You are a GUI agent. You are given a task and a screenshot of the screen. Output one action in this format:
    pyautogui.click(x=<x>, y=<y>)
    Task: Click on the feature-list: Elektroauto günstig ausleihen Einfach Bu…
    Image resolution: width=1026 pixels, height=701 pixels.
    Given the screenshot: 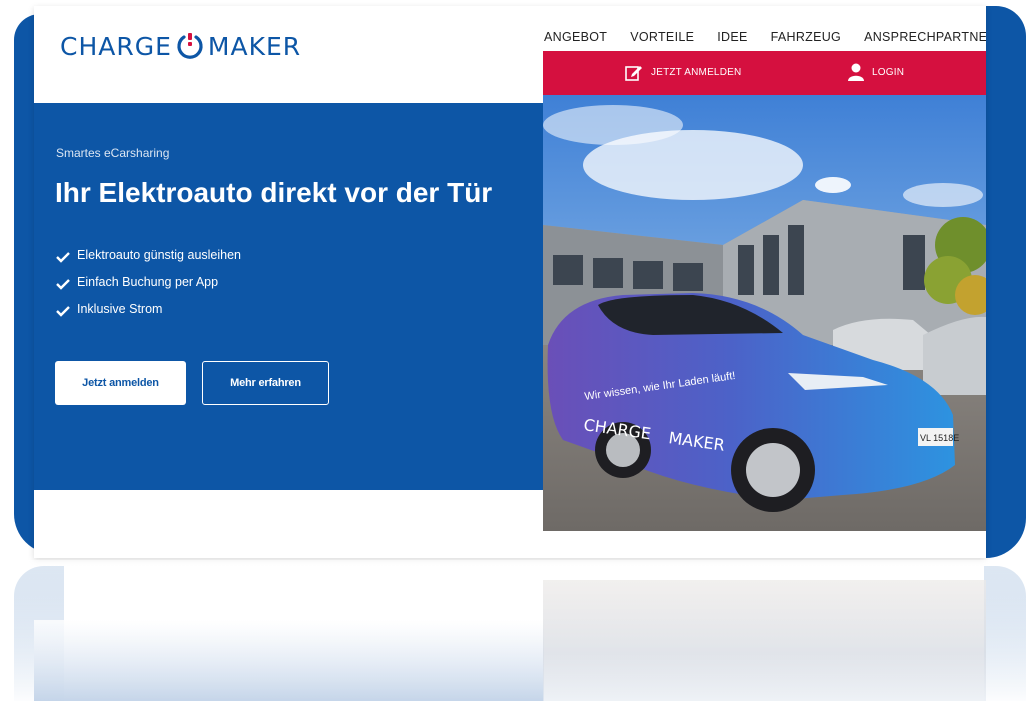 What is the action you would take?
    pyautogui.click(x=148, y=288)
    